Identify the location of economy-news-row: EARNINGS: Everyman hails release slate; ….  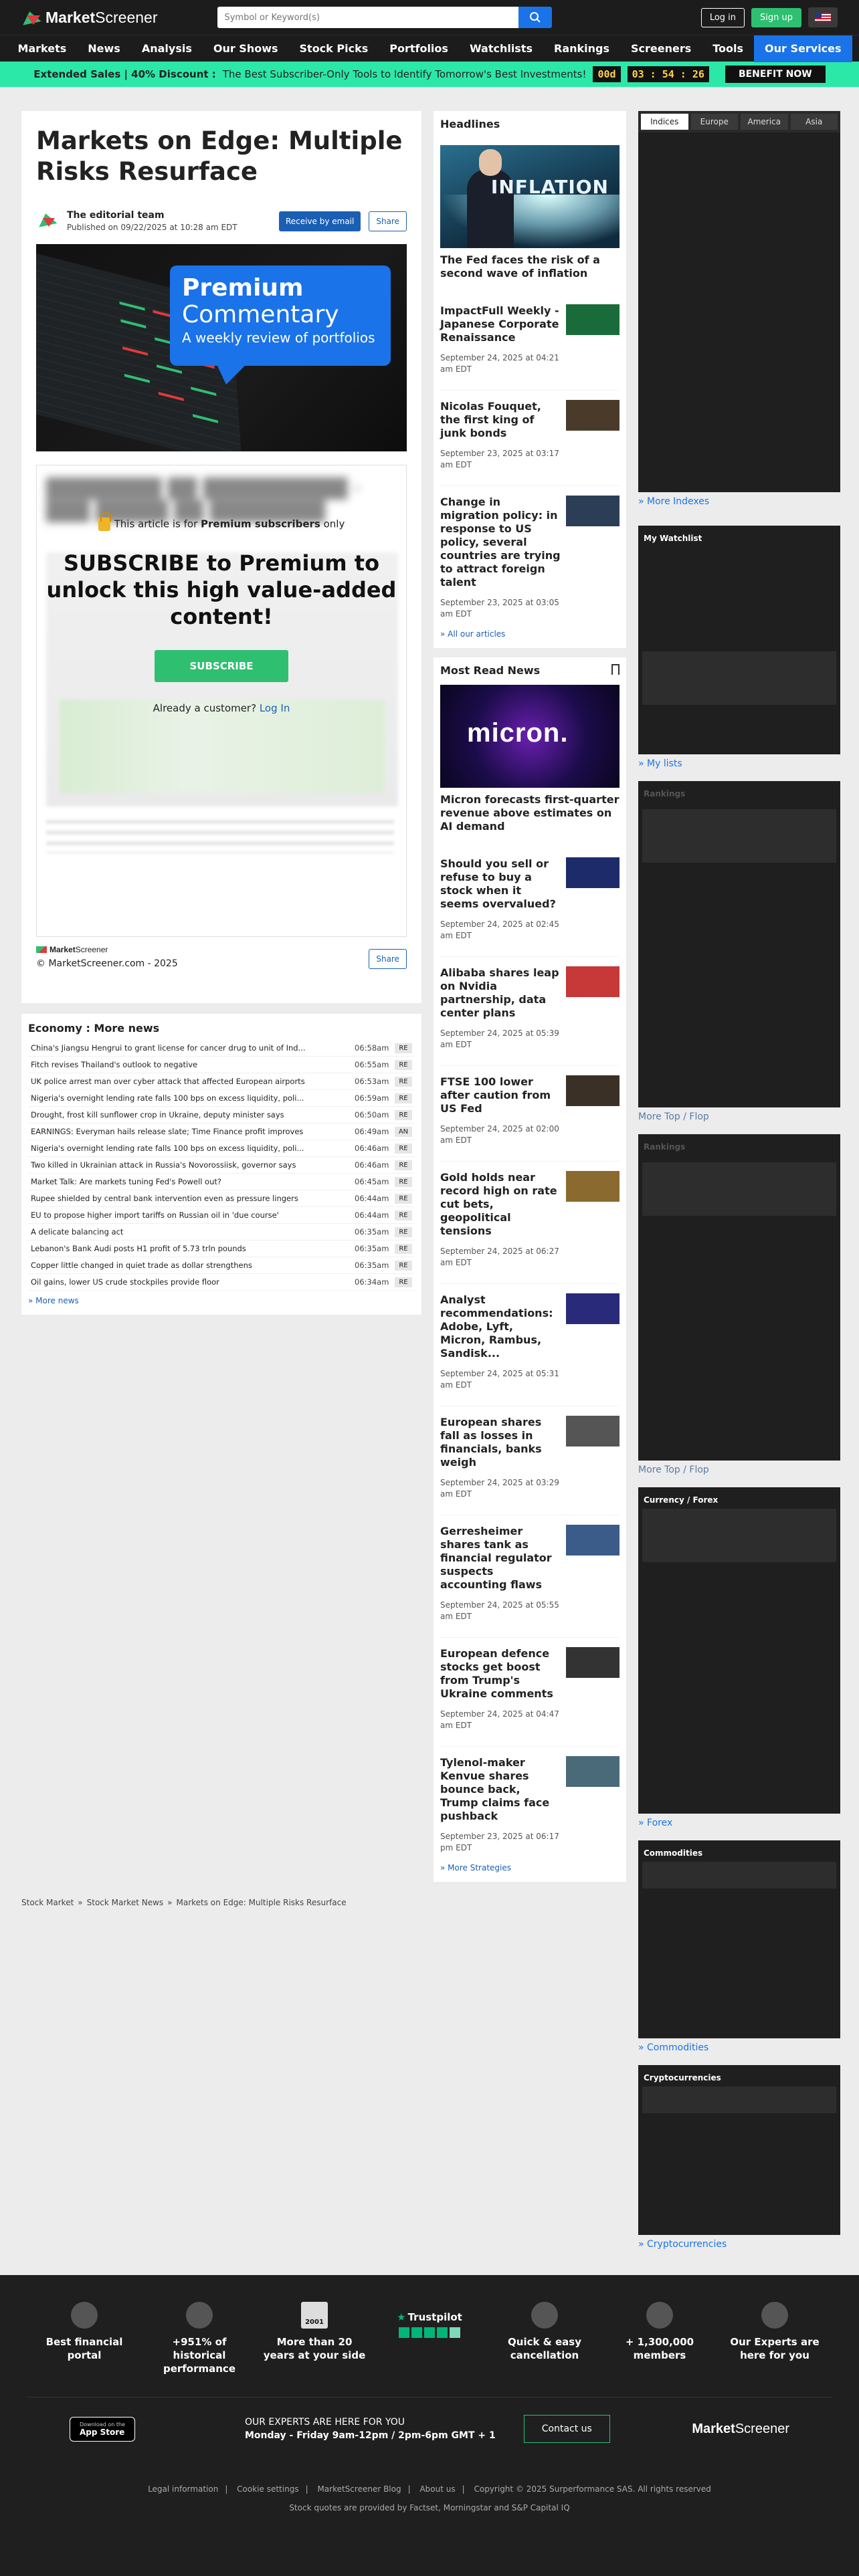
(221, 1131).